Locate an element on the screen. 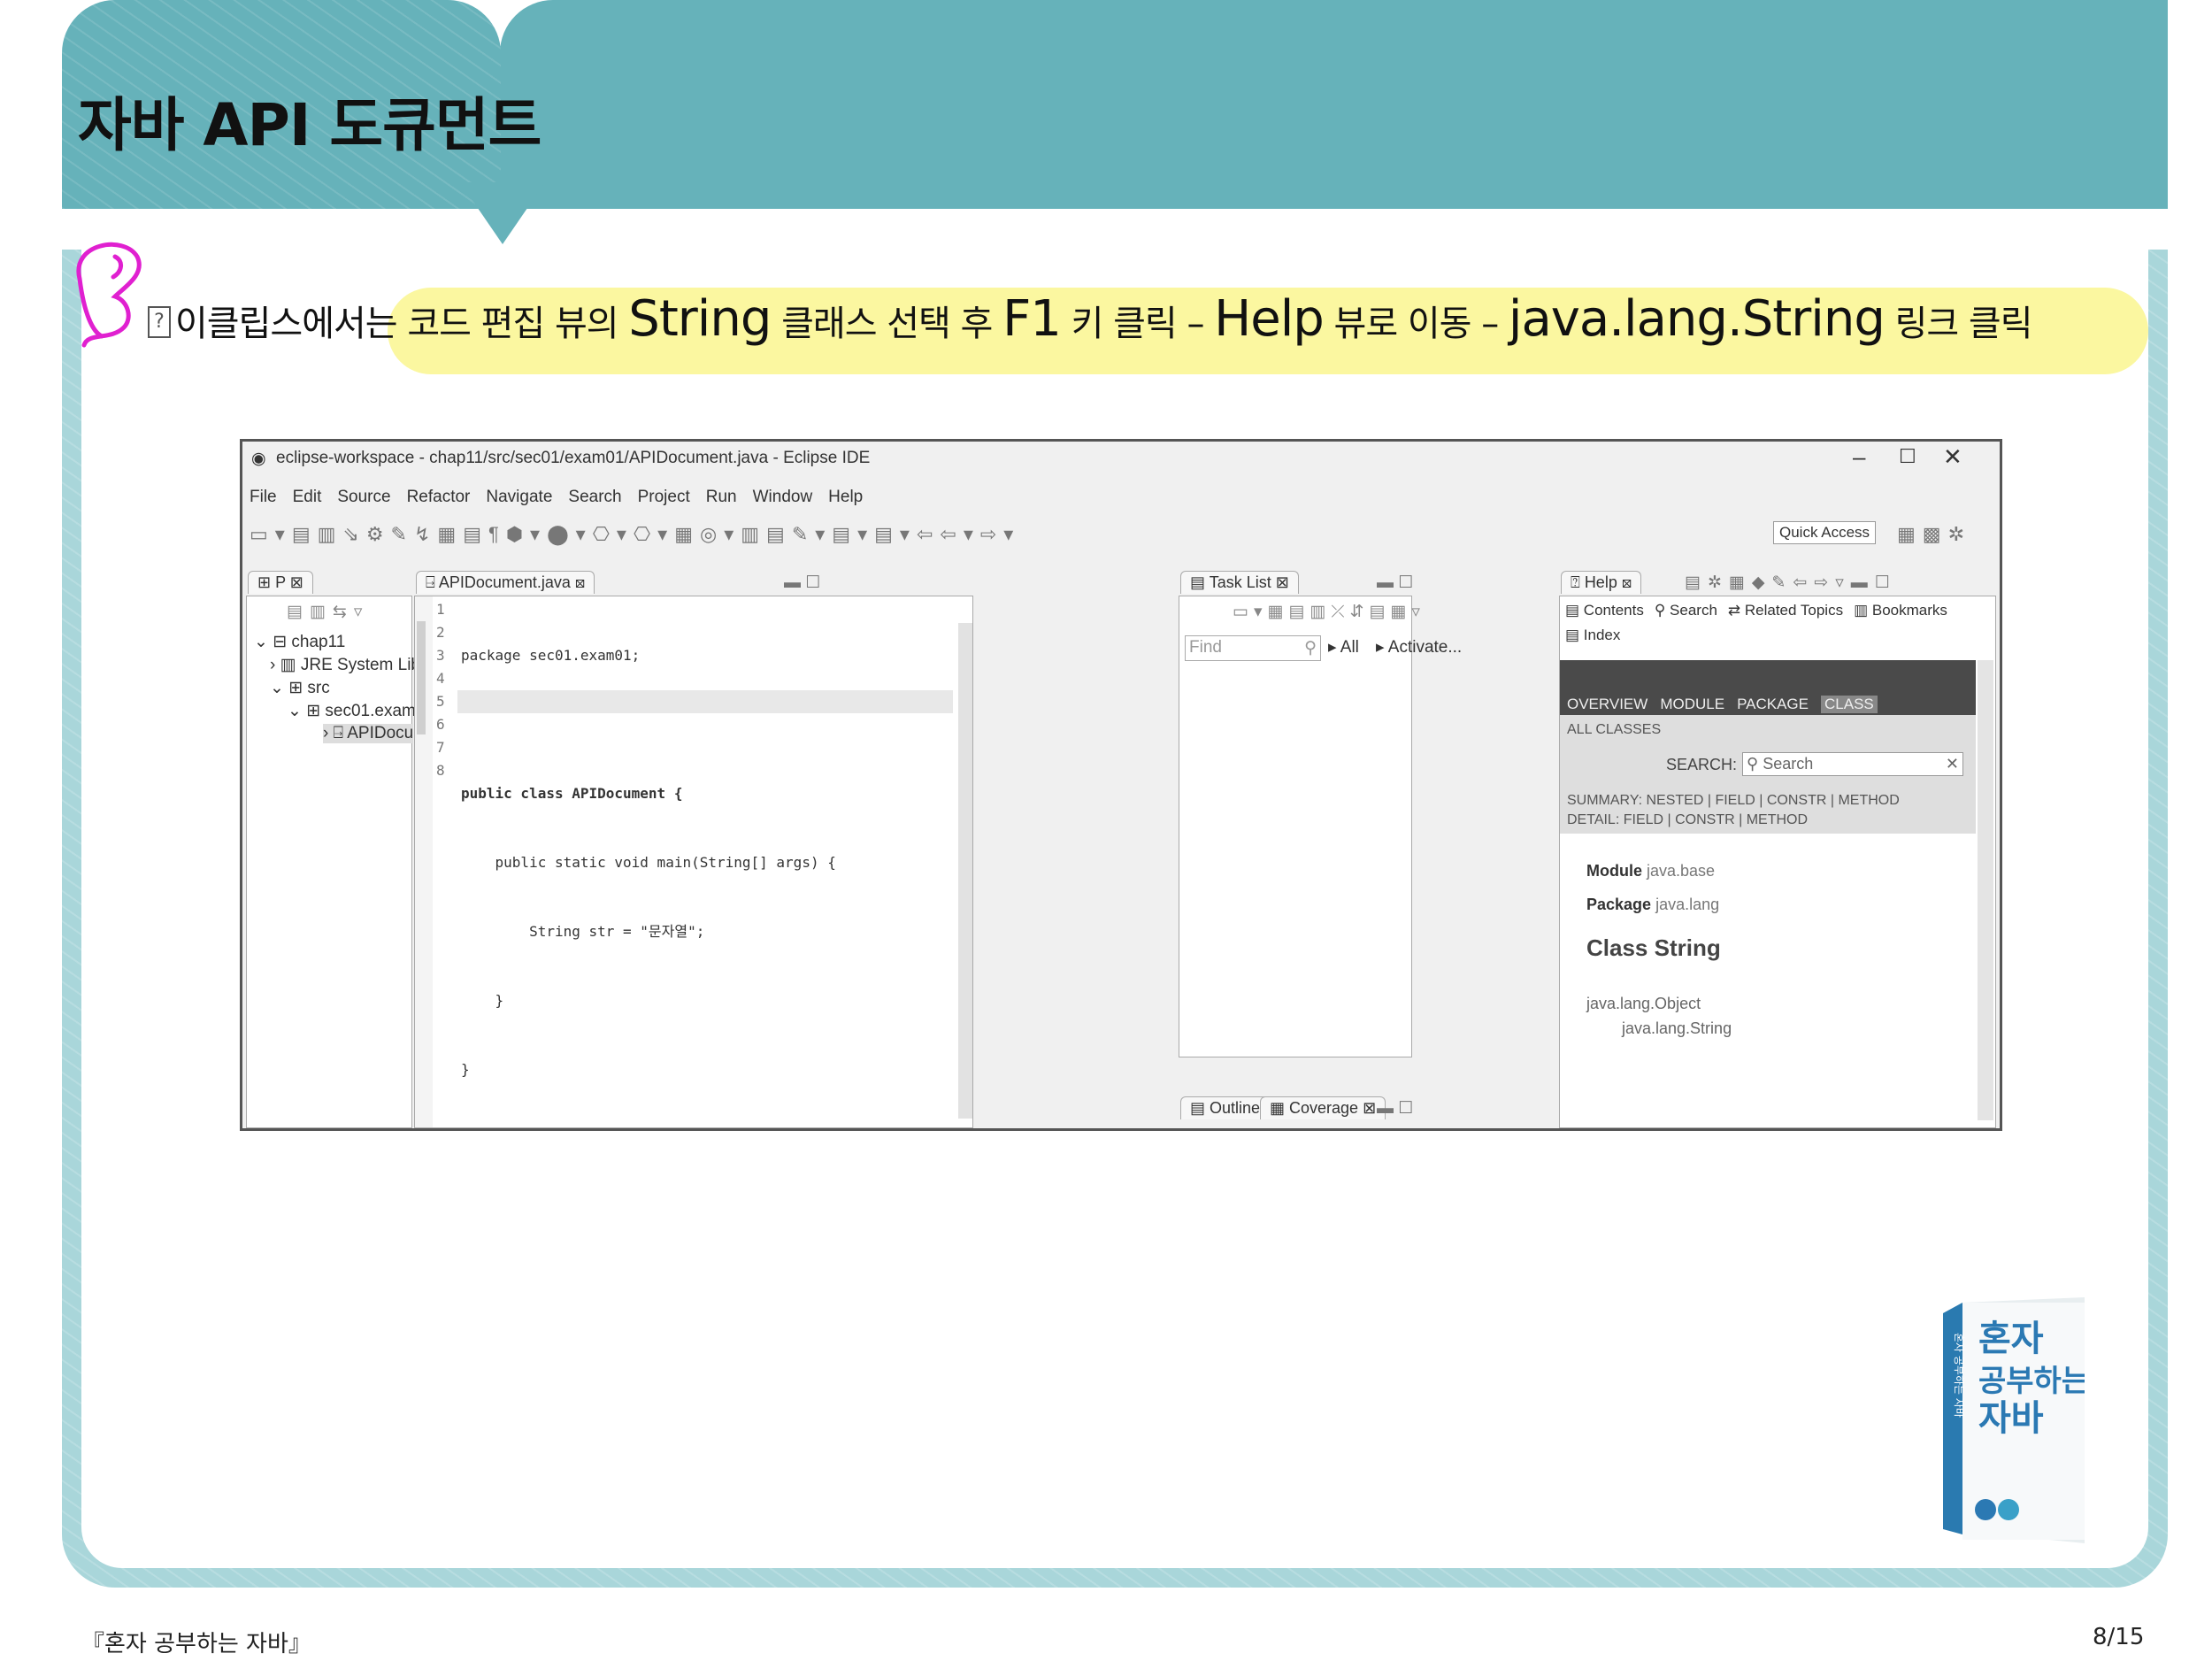 This screenshot has width=2212, height=1661. tree-item-src: ⌄ ⊞ src is located at coordinates (300, 688).